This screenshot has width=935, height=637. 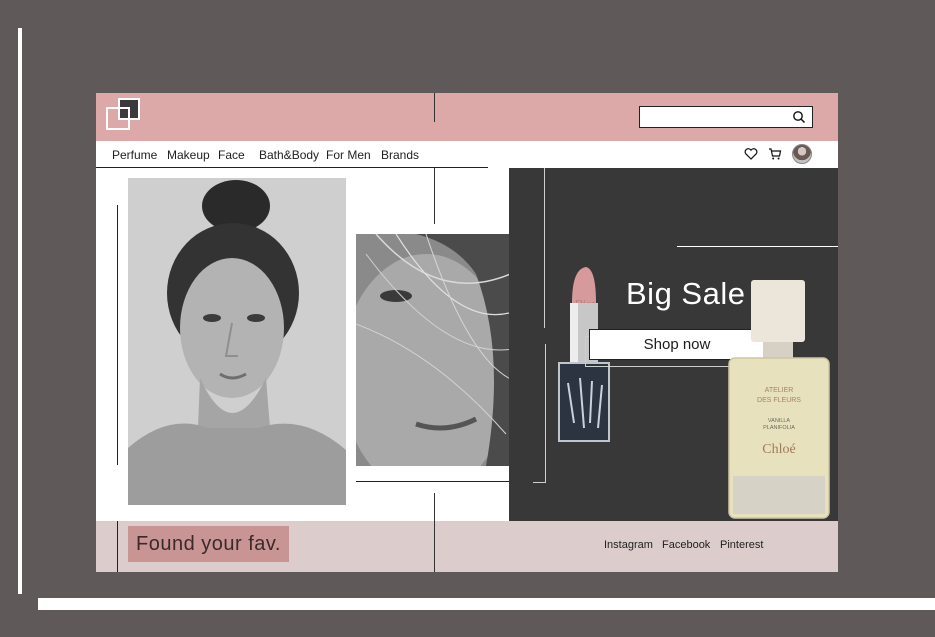 I want to click on model-portrait-photo, so click(x=237, y=341).